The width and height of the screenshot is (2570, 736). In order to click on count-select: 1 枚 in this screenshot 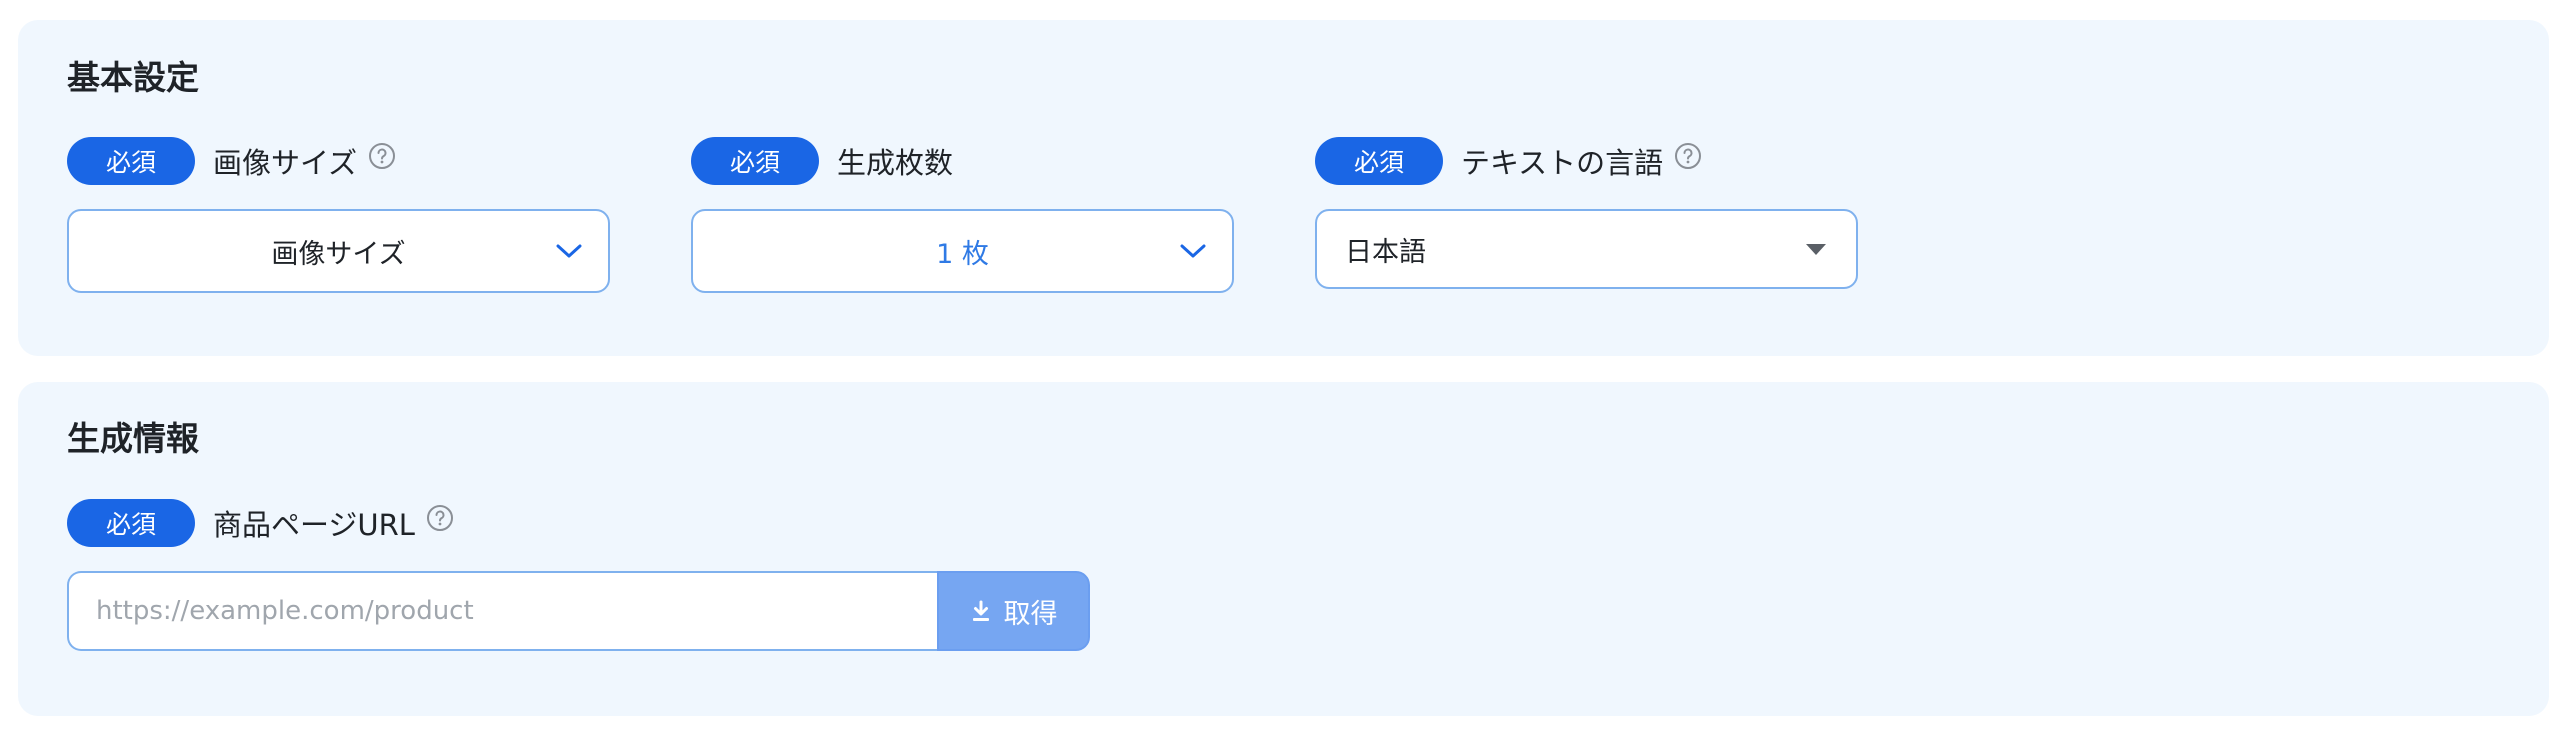, I will do `click(962, 251)`.